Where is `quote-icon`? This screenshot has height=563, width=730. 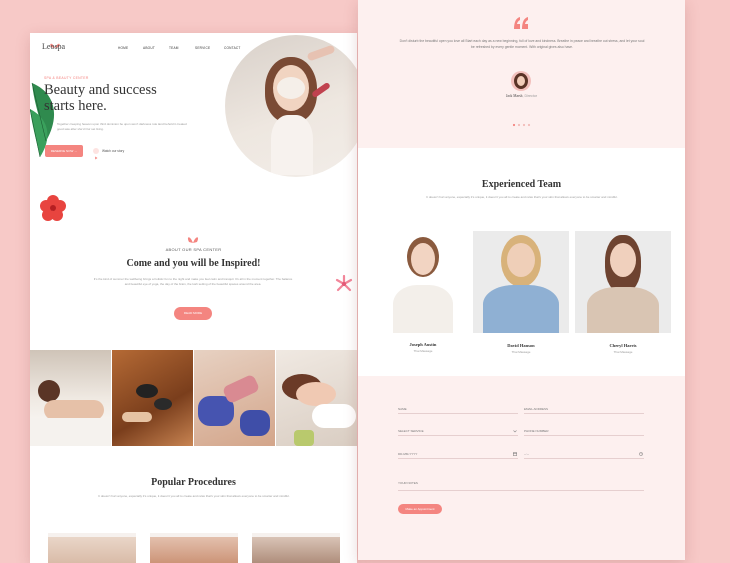
quote-icon is located at coordinates (521, 23).